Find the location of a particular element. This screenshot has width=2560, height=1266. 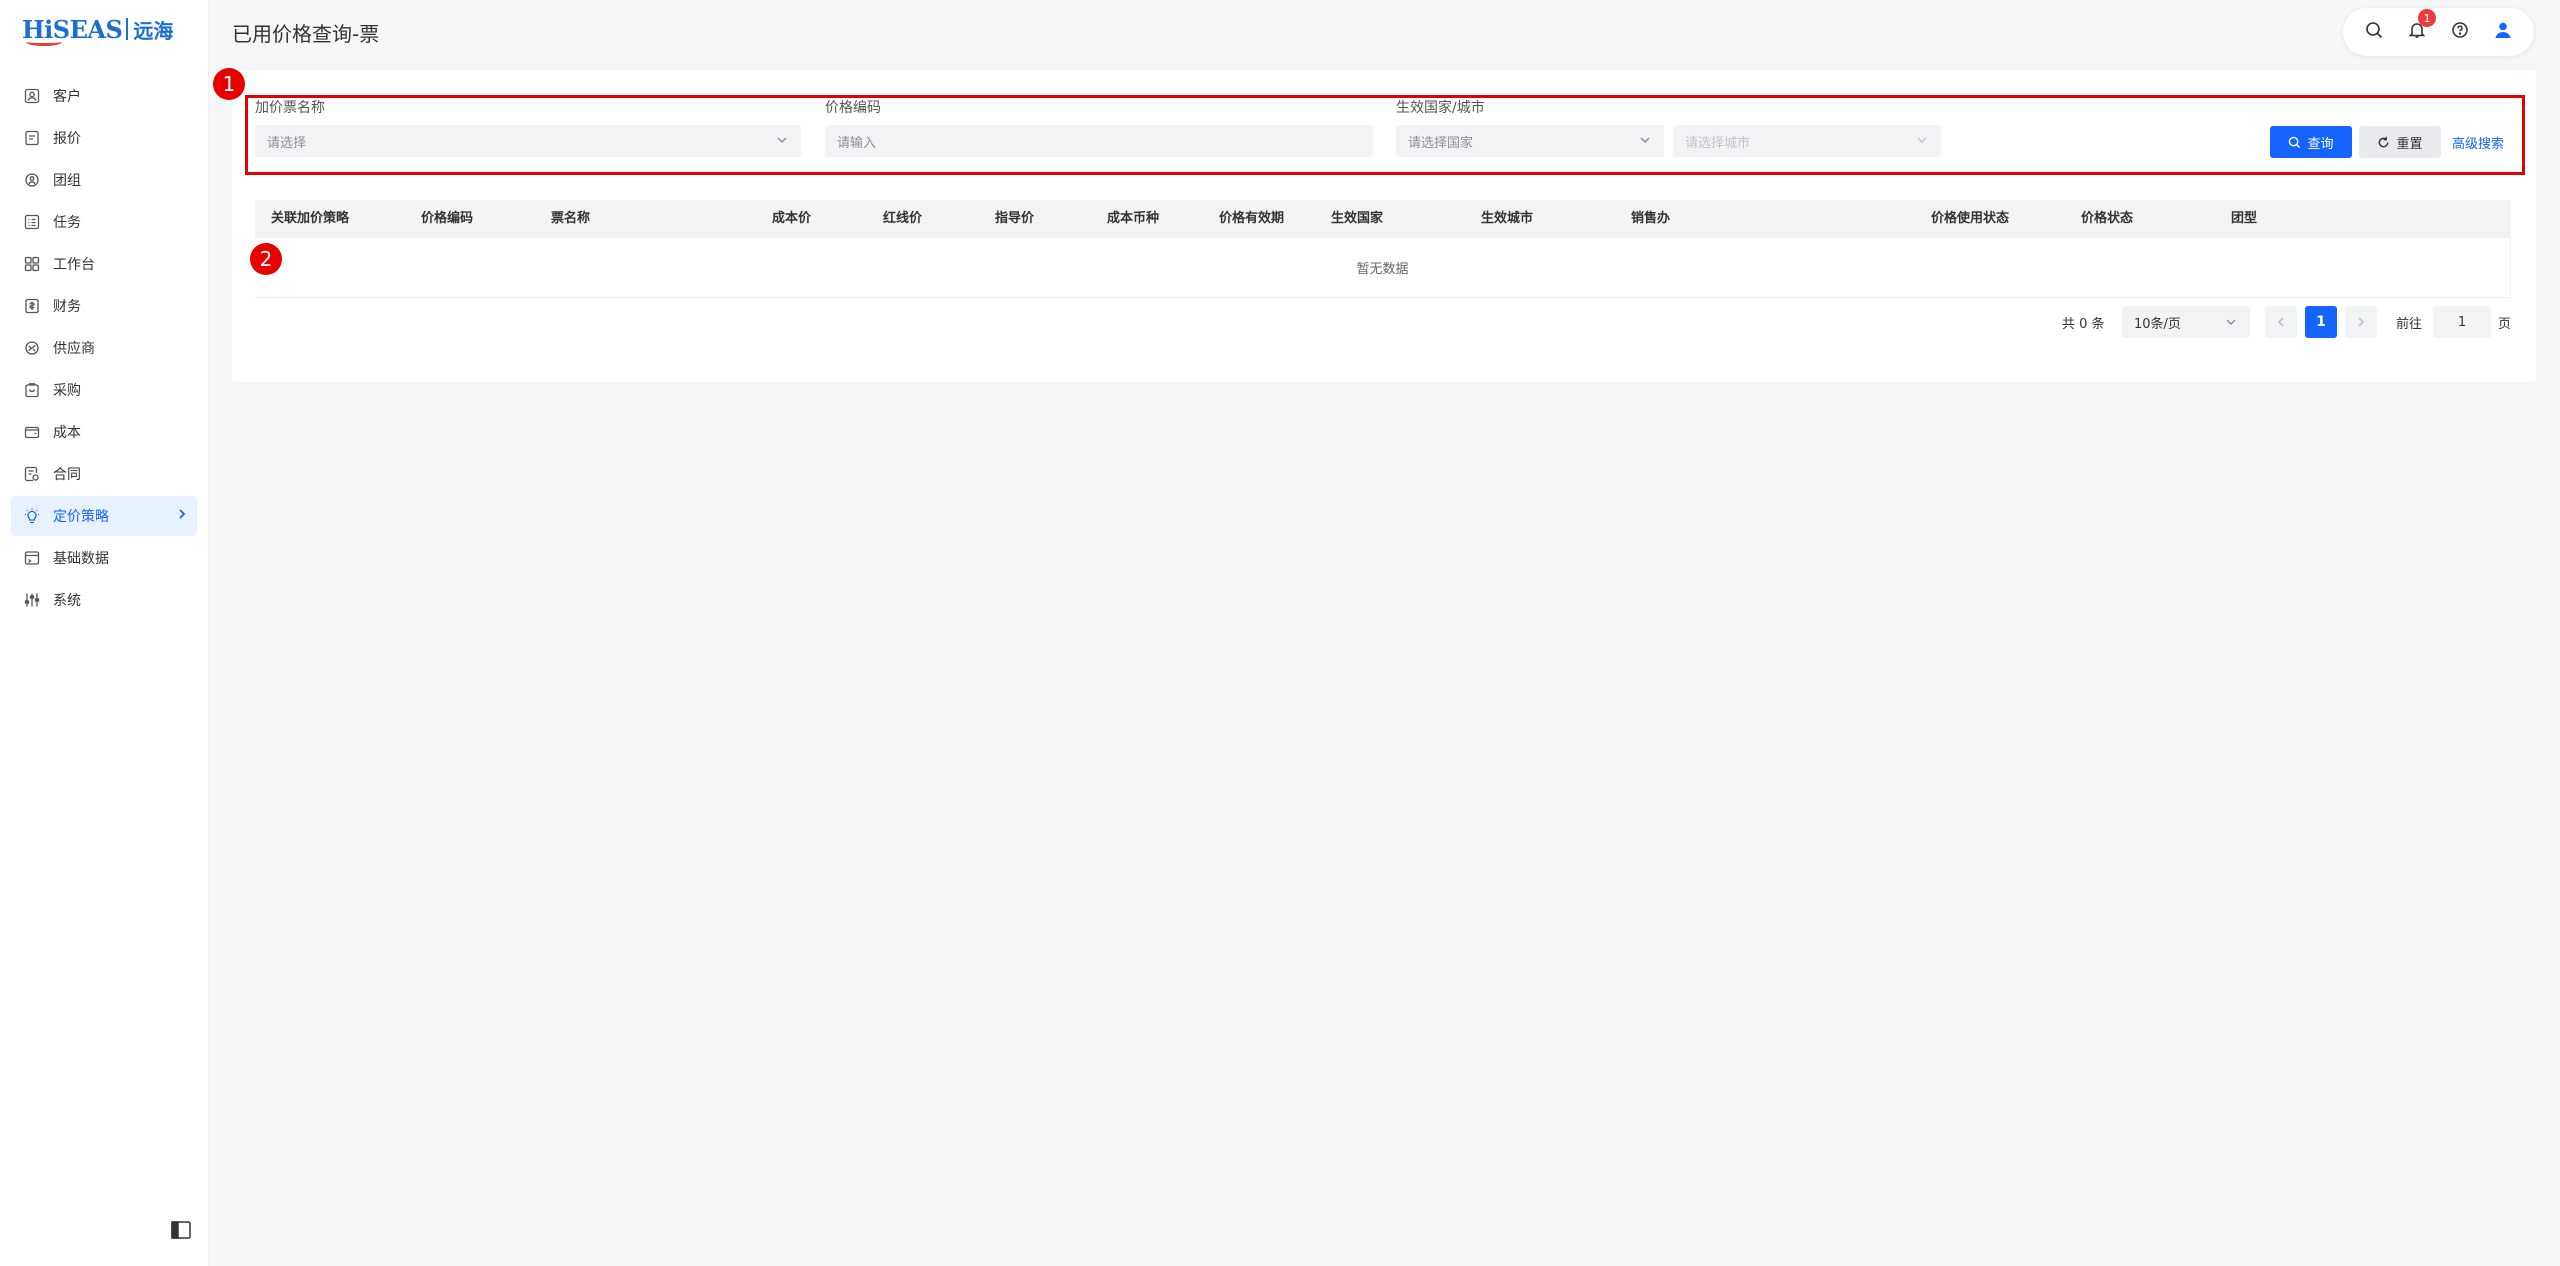

sidebar-item-customer: 客户 is located at coordinates (104, 96).